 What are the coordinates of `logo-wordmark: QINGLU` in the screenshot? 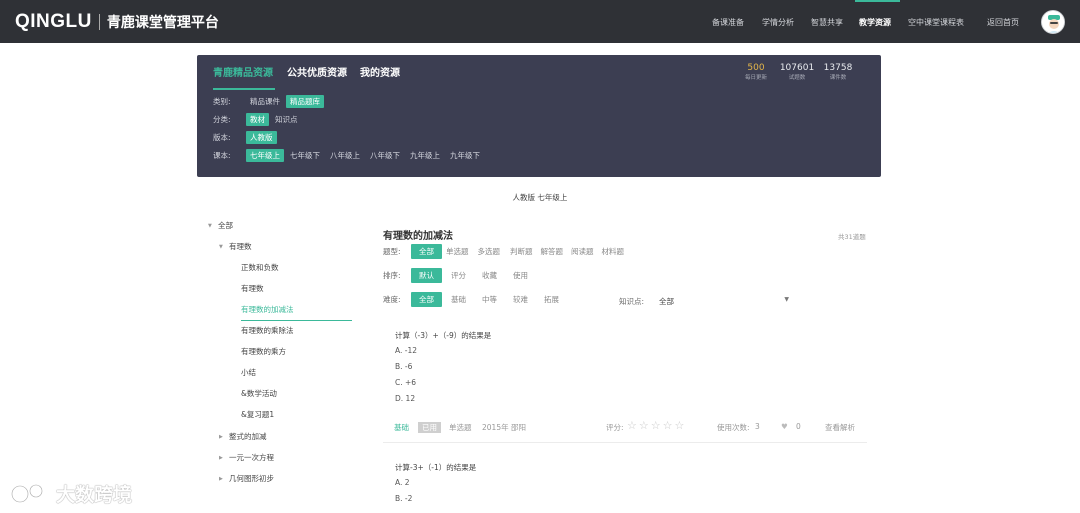 It's located at (53, 21).